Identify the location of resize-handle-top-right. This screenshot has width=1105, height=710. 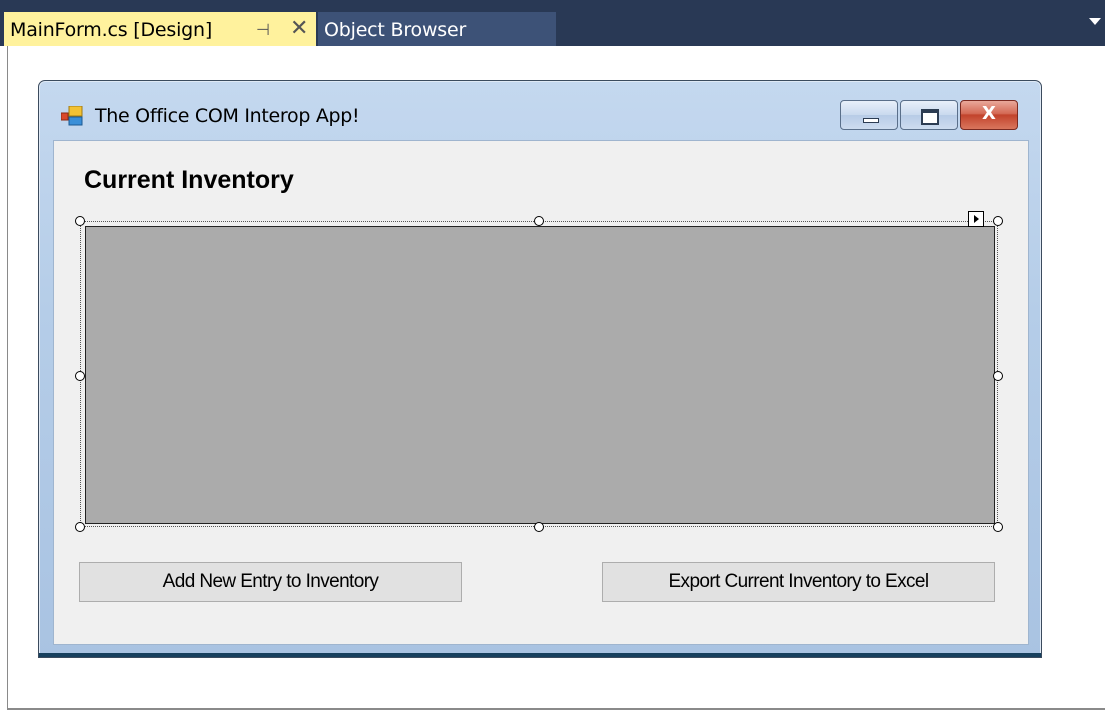
(998, 221).